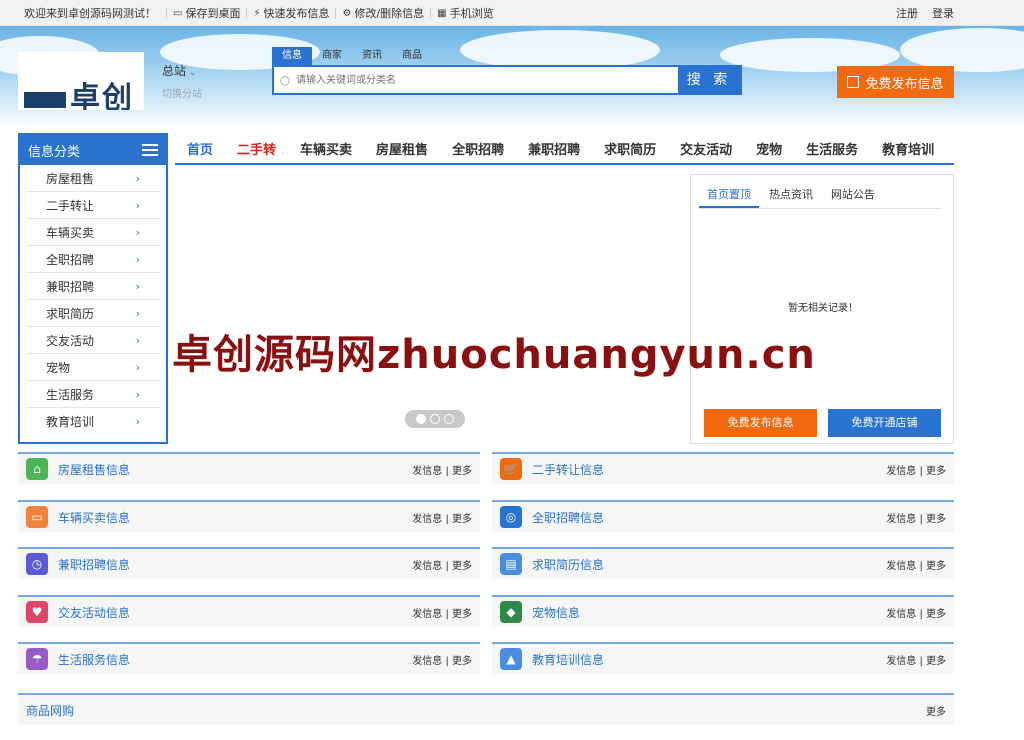 The image size is (1024, 740). What do you see at coordinates (729, 195) in the screenshot?
I see `tab-top-posts: 首页置顶` at bounding box center [729, 195].